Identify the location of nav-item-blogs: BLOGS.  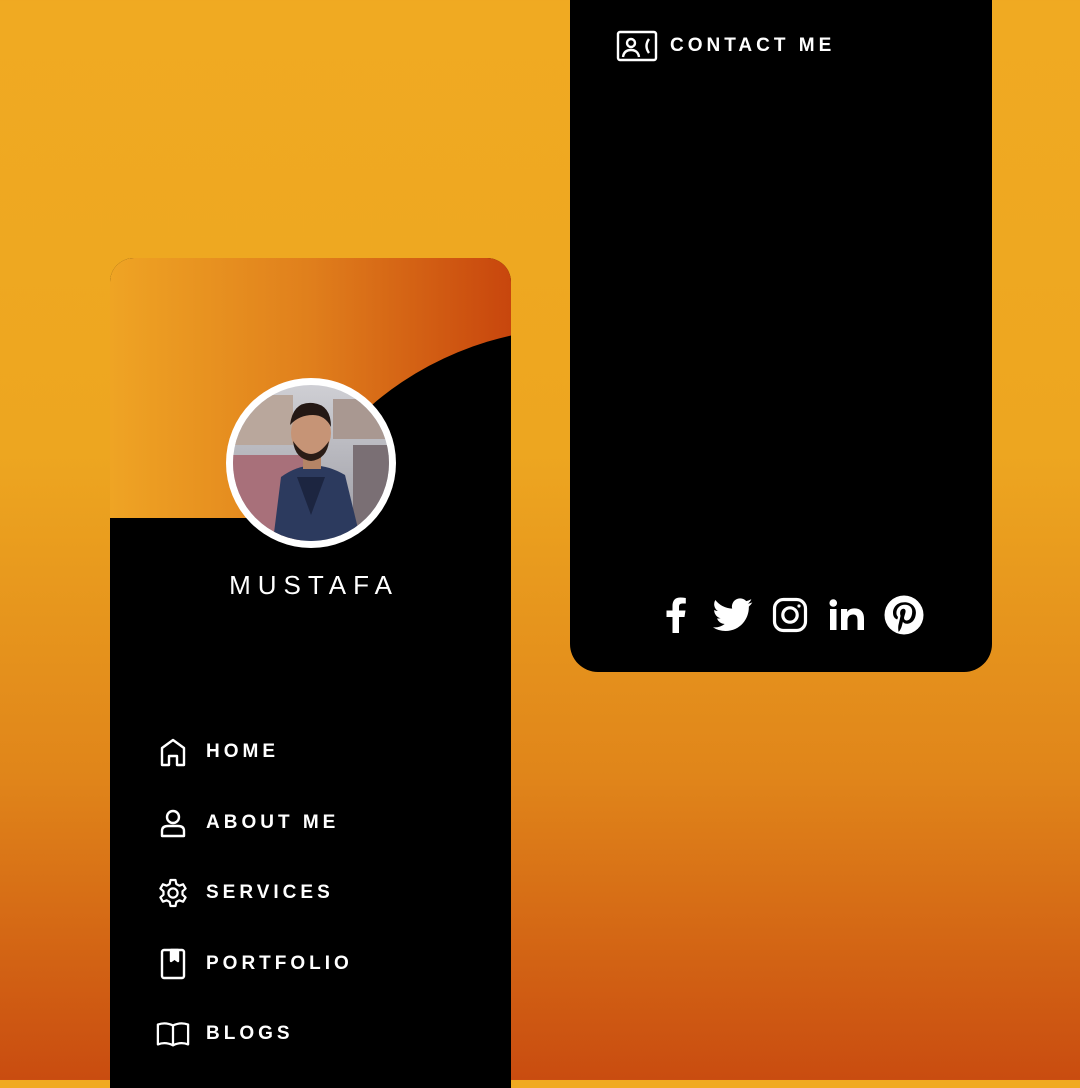
(254, 1034).